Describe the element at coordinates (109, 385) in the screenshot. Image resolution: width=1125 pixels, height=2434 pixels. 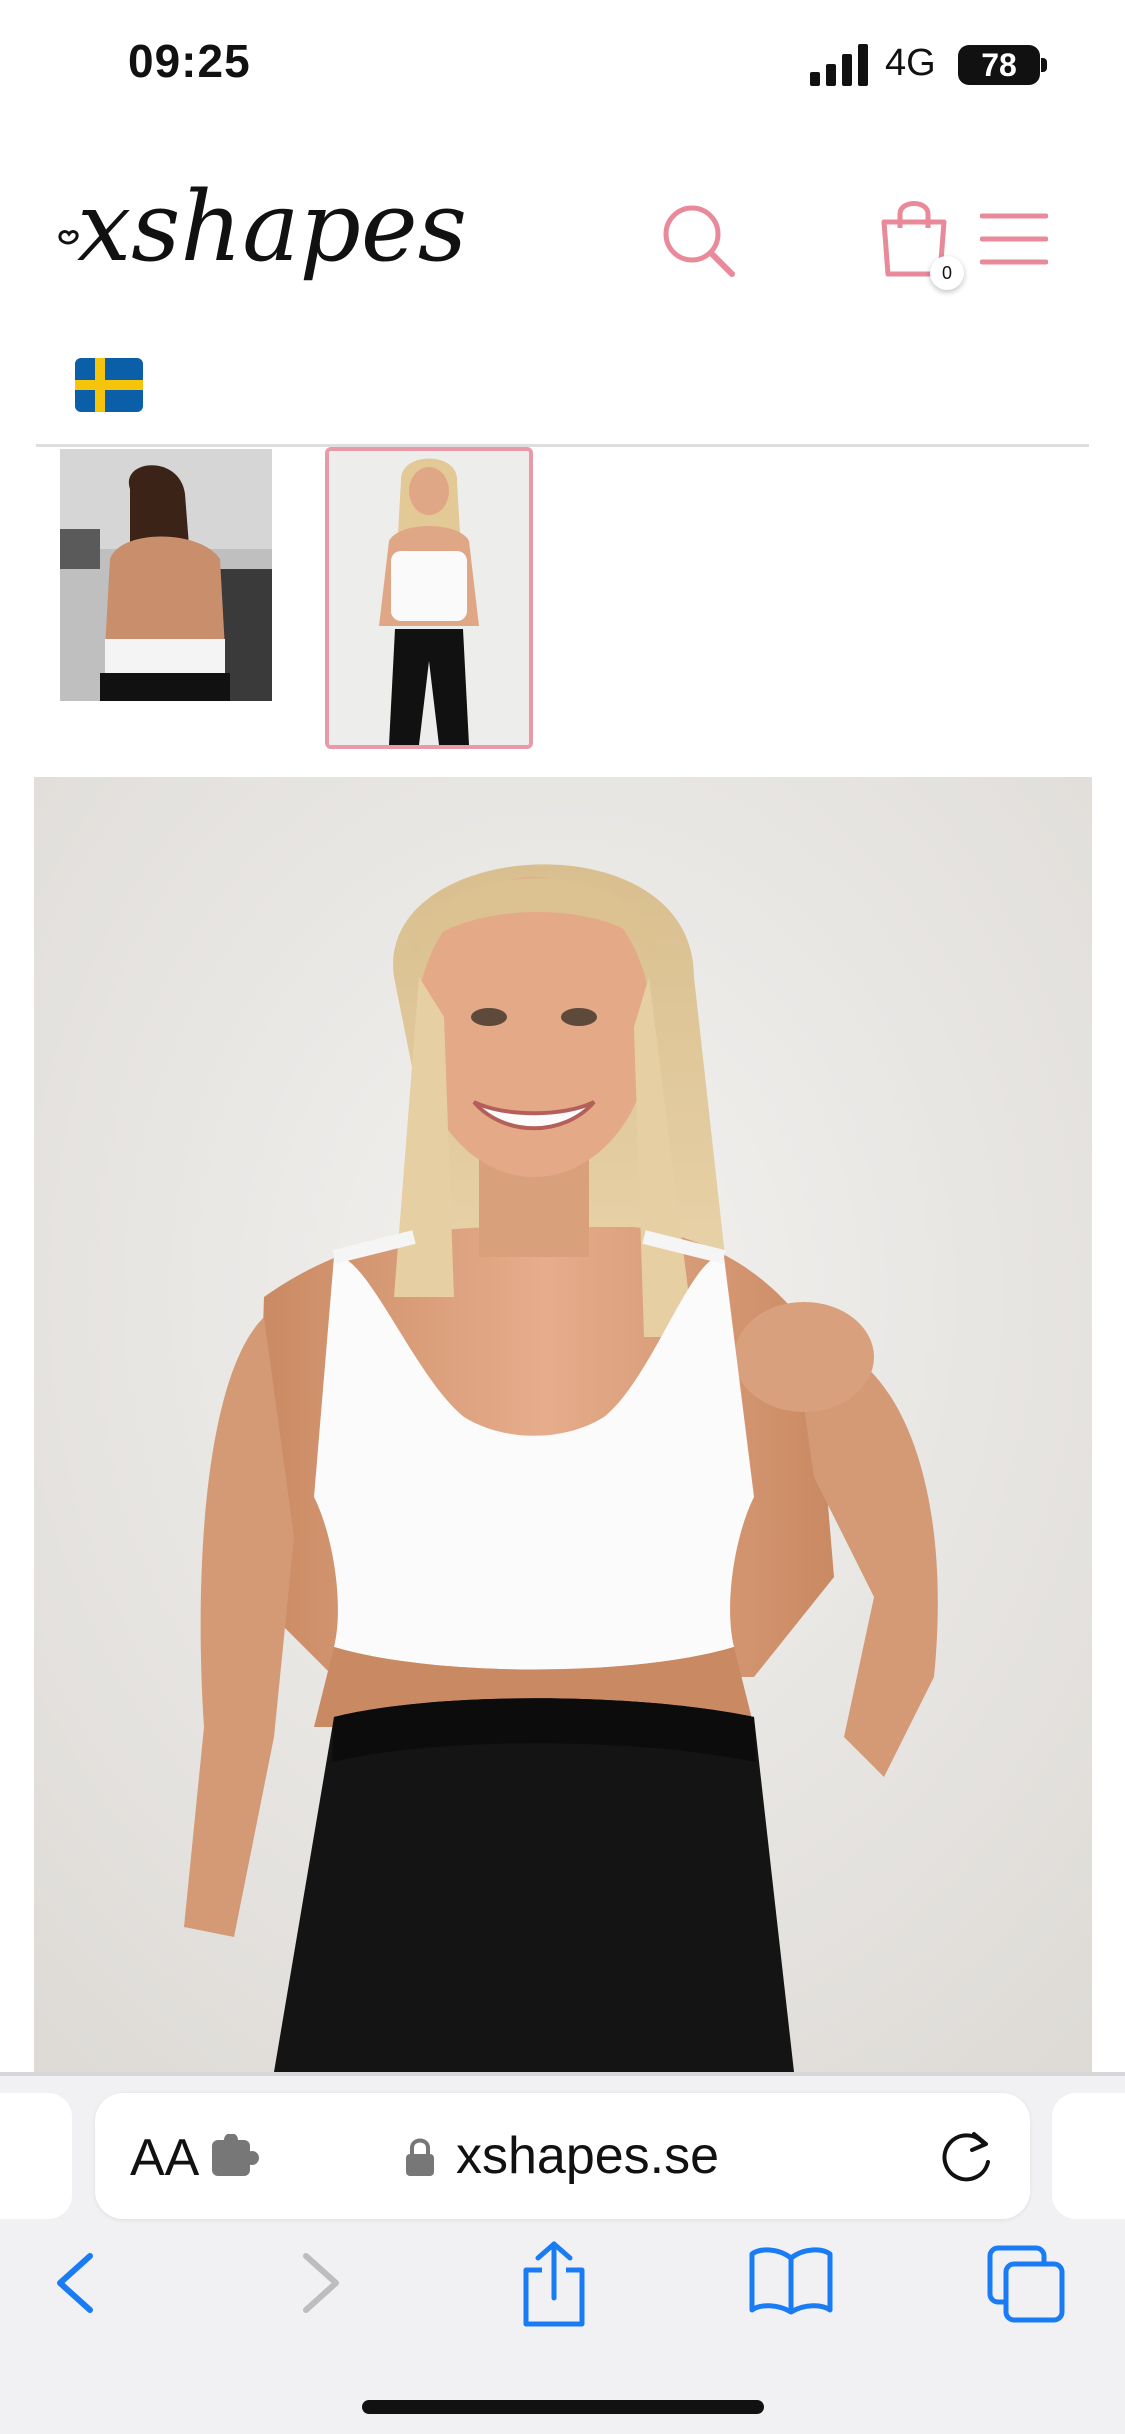
I see `sweden-flag-icon` at that location.